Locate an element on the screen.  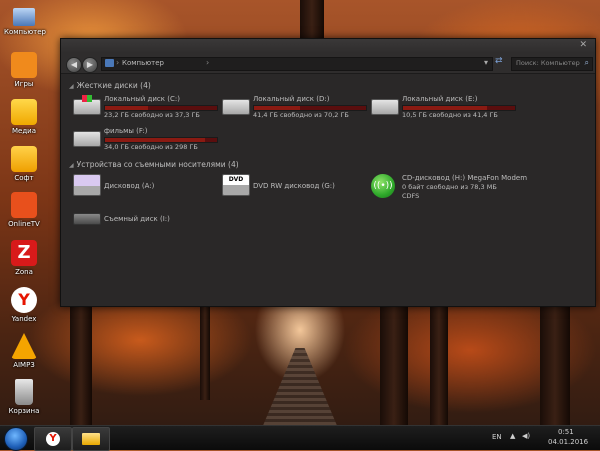
drive-free-space: 10,5 ГБ свободно из 41,4 ГБ is located at coordinates (450, 115).